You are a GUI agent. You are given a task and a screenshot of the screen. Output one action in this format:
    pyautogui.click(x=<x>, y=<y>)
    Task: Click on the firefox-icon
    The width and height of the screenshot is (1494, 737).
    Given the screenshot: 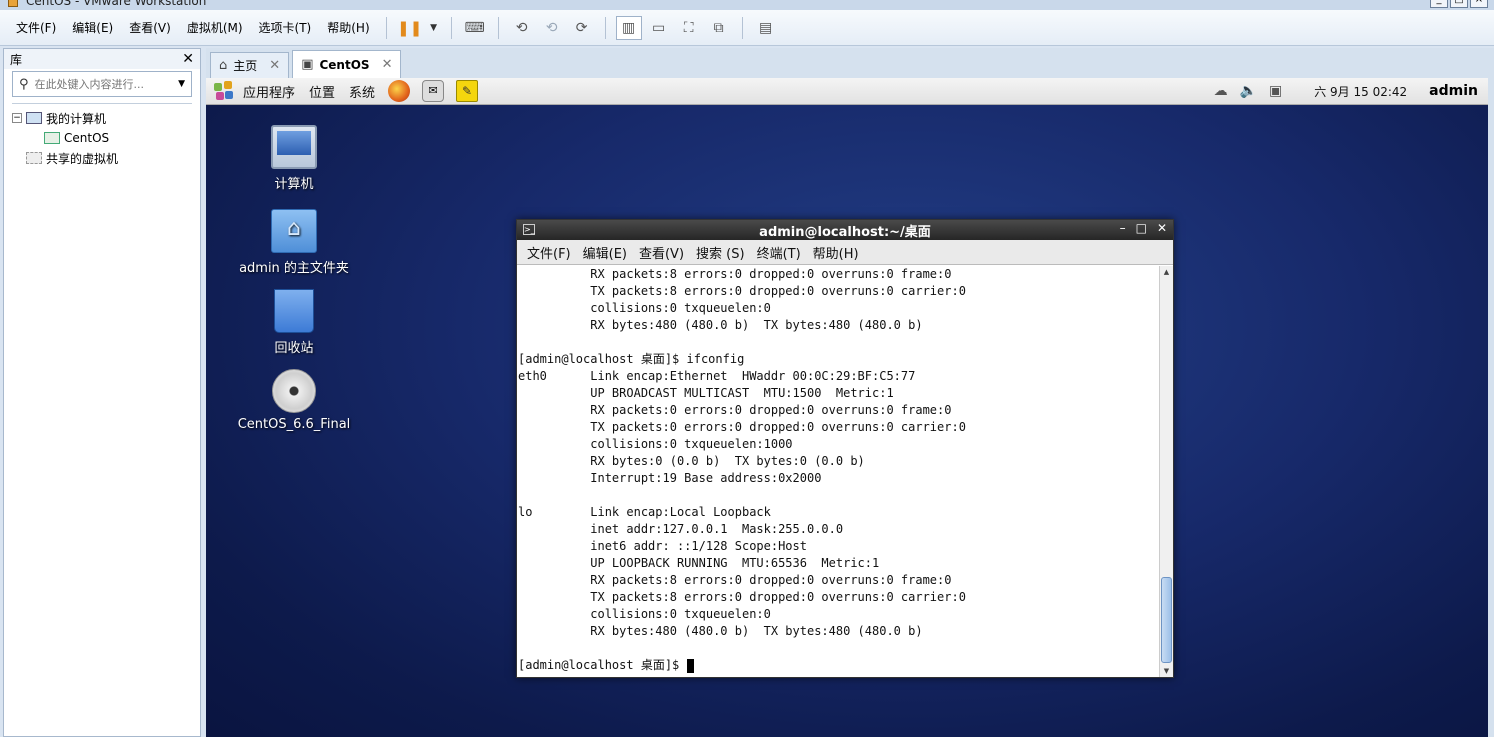 What is the action you would take?
    pyautogui.click(x=399, y=91)
    